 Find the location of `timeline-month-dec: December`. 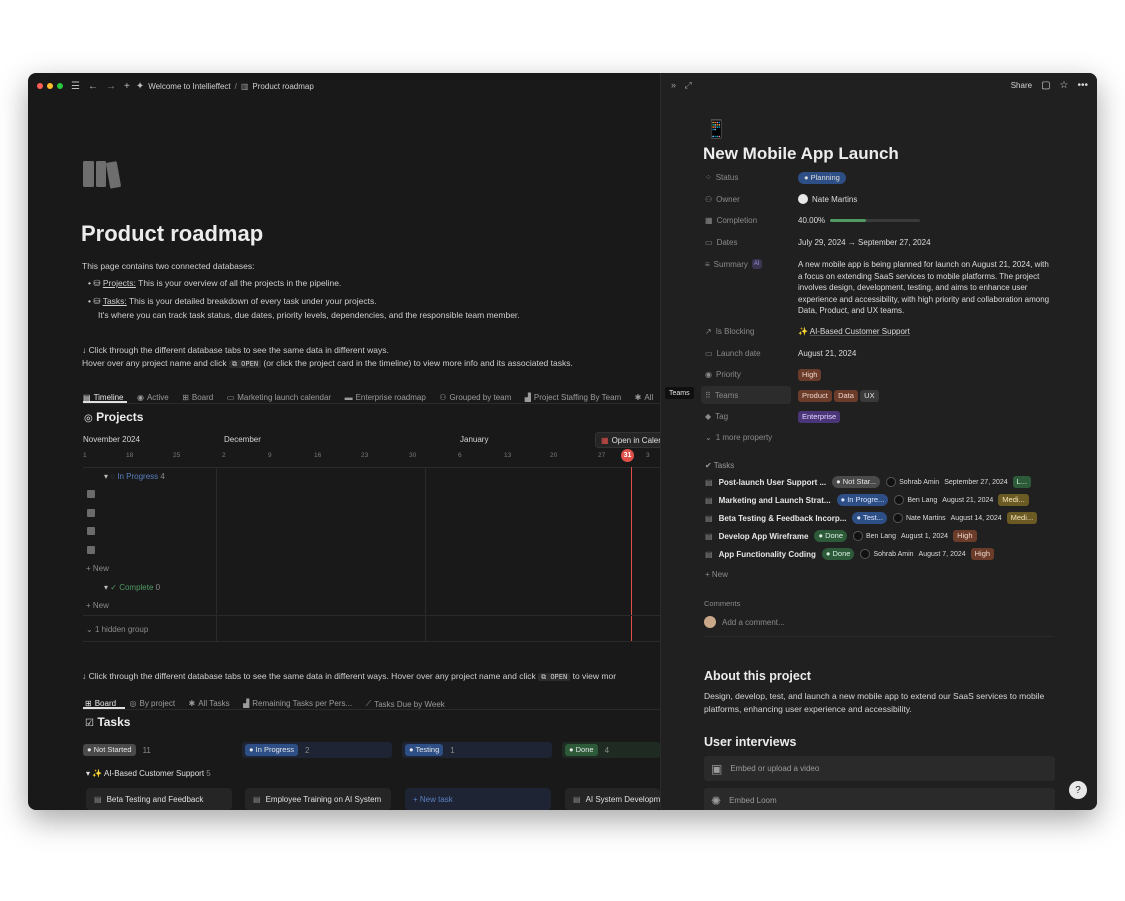

timeline-month-dec: December is located at coordinates (242, 439).